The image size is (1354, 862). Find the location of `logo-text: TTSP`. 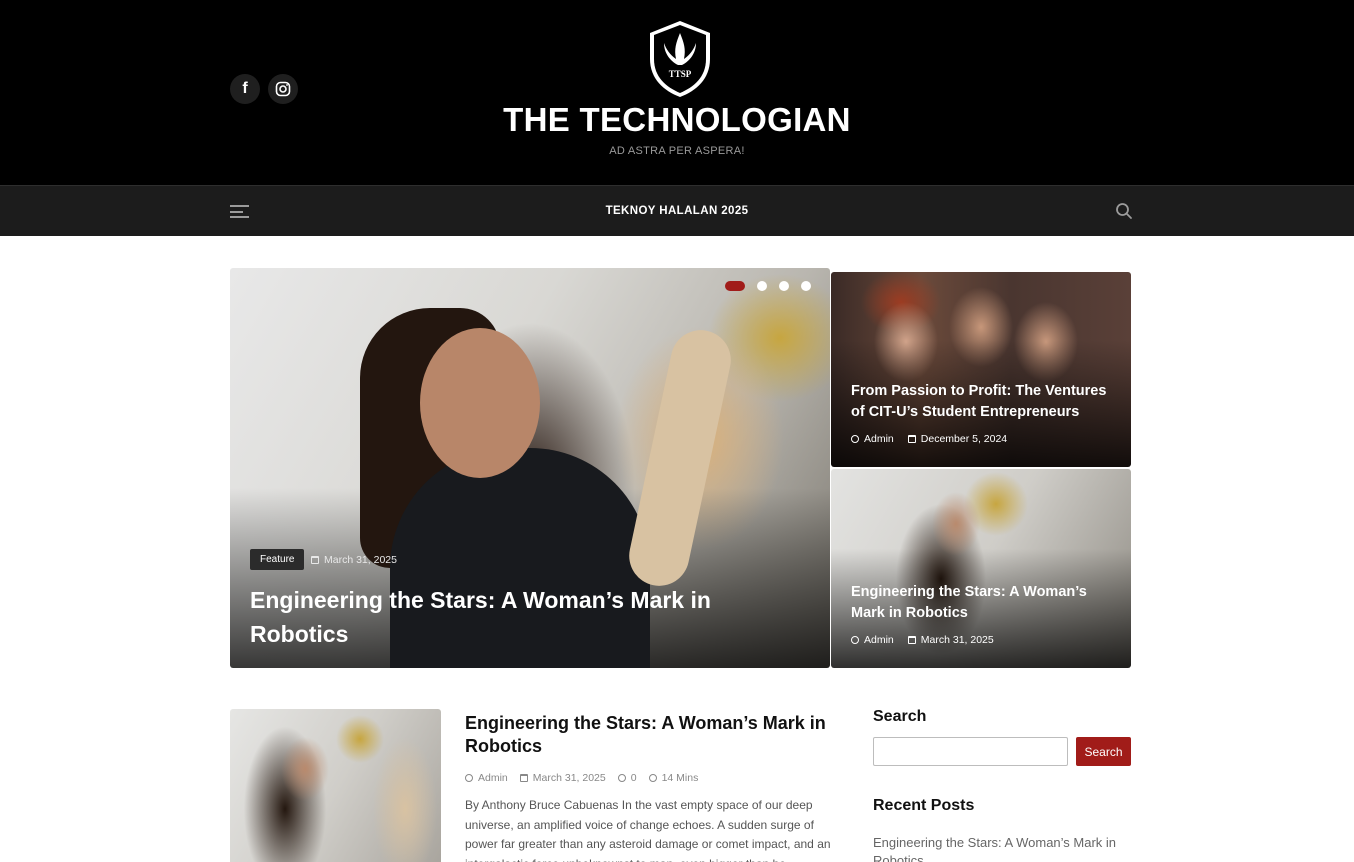

logo-text: TTSP is located at coordinates (680, 74).